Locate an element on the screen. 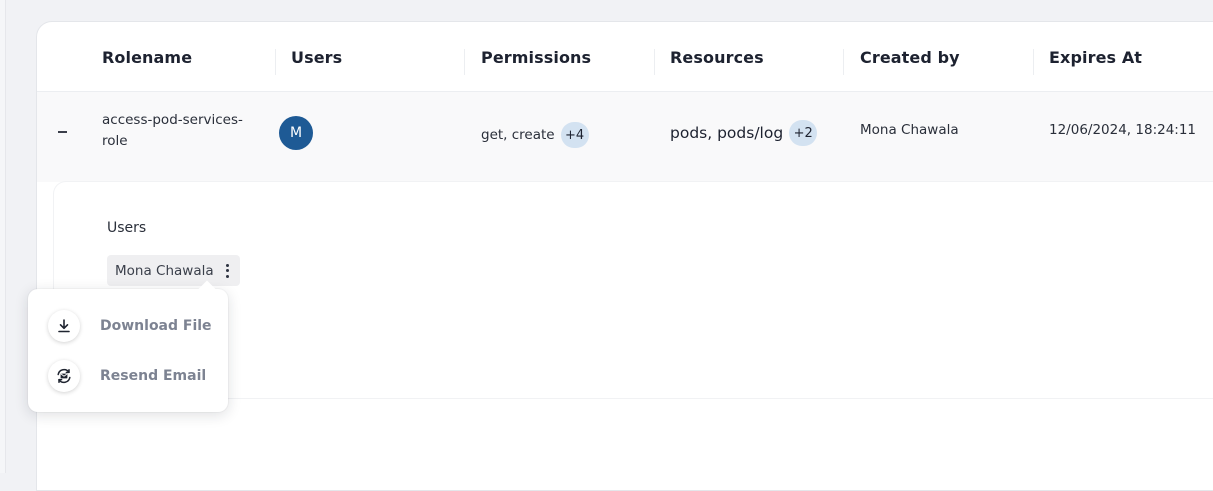 This screenshot has width=1213, height=491. permissions-text: get, create is located at coordinates (518, 135).